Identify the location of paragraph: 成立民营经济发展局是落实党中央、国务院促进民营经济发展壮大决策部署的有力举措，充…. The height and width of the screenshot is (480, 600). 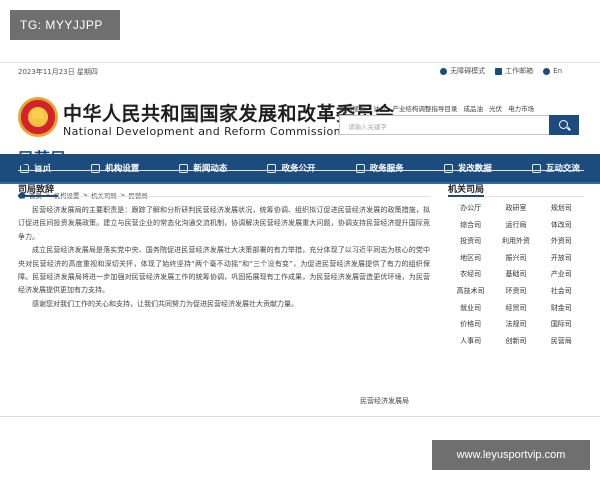
(224, 270).